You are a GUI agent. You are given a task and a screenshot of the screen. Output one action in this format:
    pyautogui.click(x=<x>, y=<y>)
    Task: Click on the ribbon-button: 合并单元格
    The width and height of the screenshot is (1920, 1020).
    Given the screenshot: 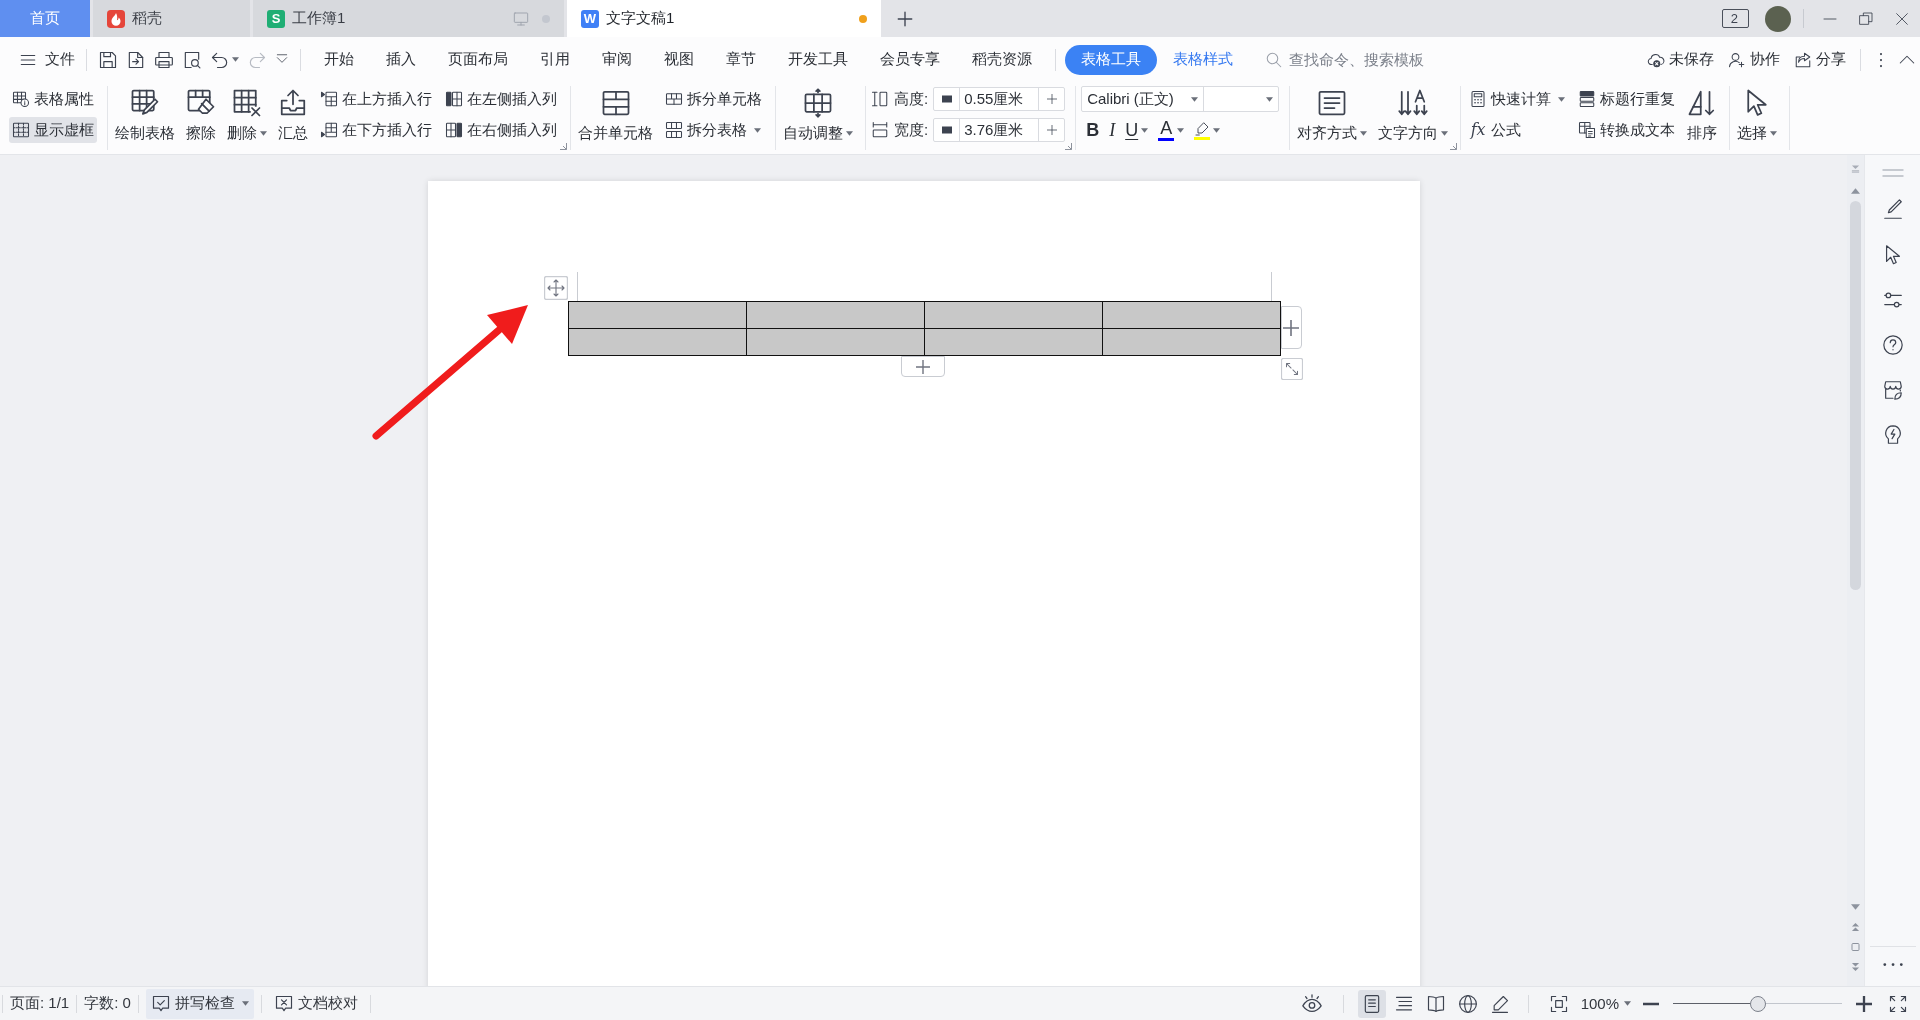 What is the action you would take?
    pyautogui.click(x=615, y=117)
    